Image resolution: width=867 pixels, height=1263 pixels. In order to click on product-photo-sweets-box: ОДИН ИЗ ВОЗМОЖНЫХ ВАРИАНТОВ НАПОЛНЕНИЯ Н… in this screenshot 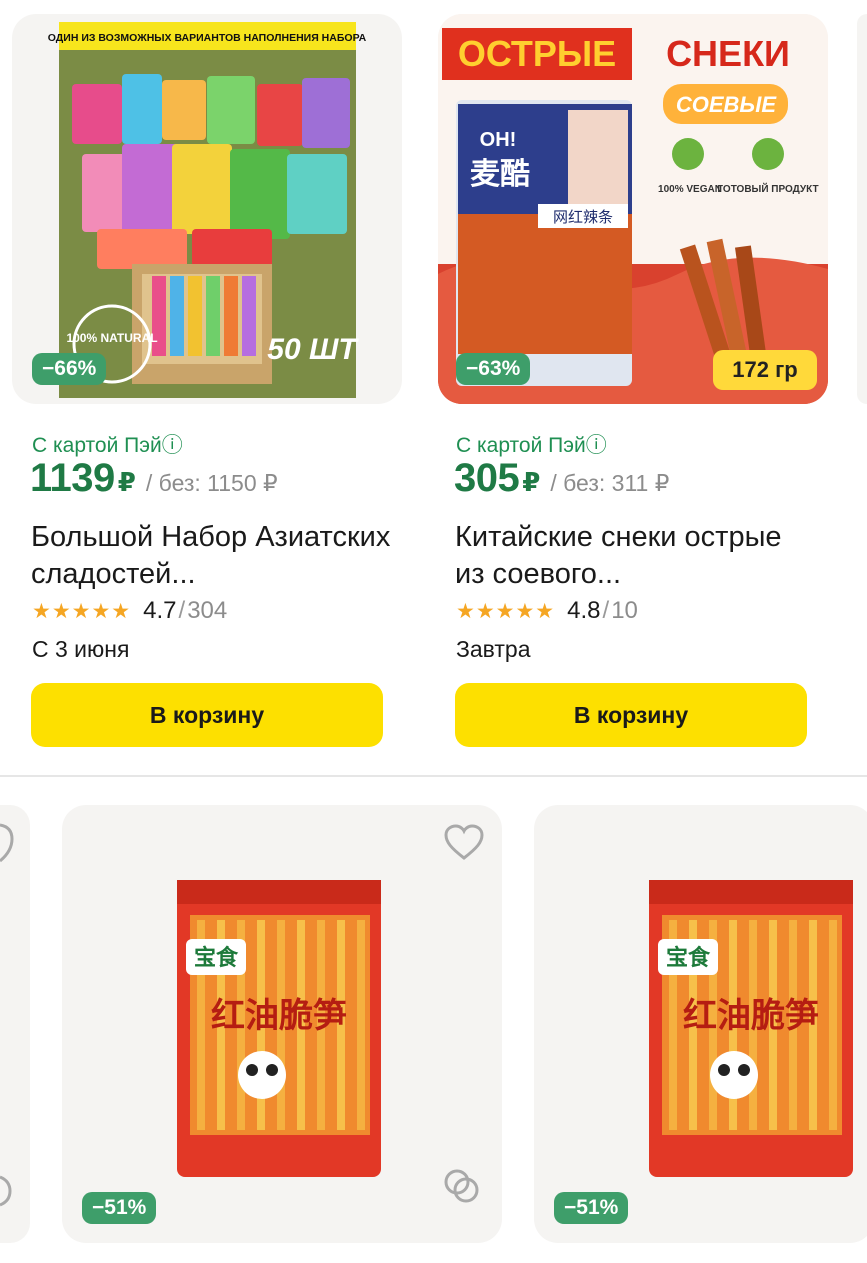, I will do `click(207, 210)`.